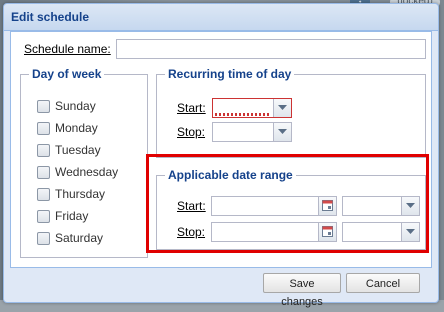 The height and width of the screenshot is (312, 444). What do you see at coordinates (274, 206) in the screenshot?
I see `date-range-start-date` at bounding box center [274, 206].